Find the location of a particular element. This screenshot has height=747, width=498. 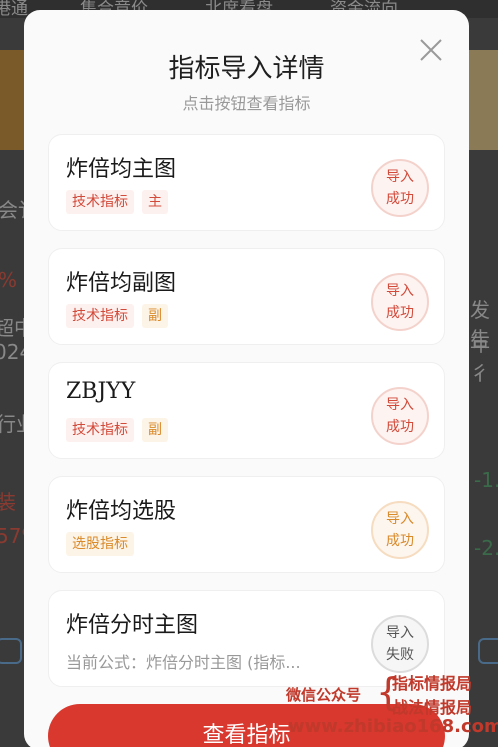

background-text: % is located at coordinates (8, 280).